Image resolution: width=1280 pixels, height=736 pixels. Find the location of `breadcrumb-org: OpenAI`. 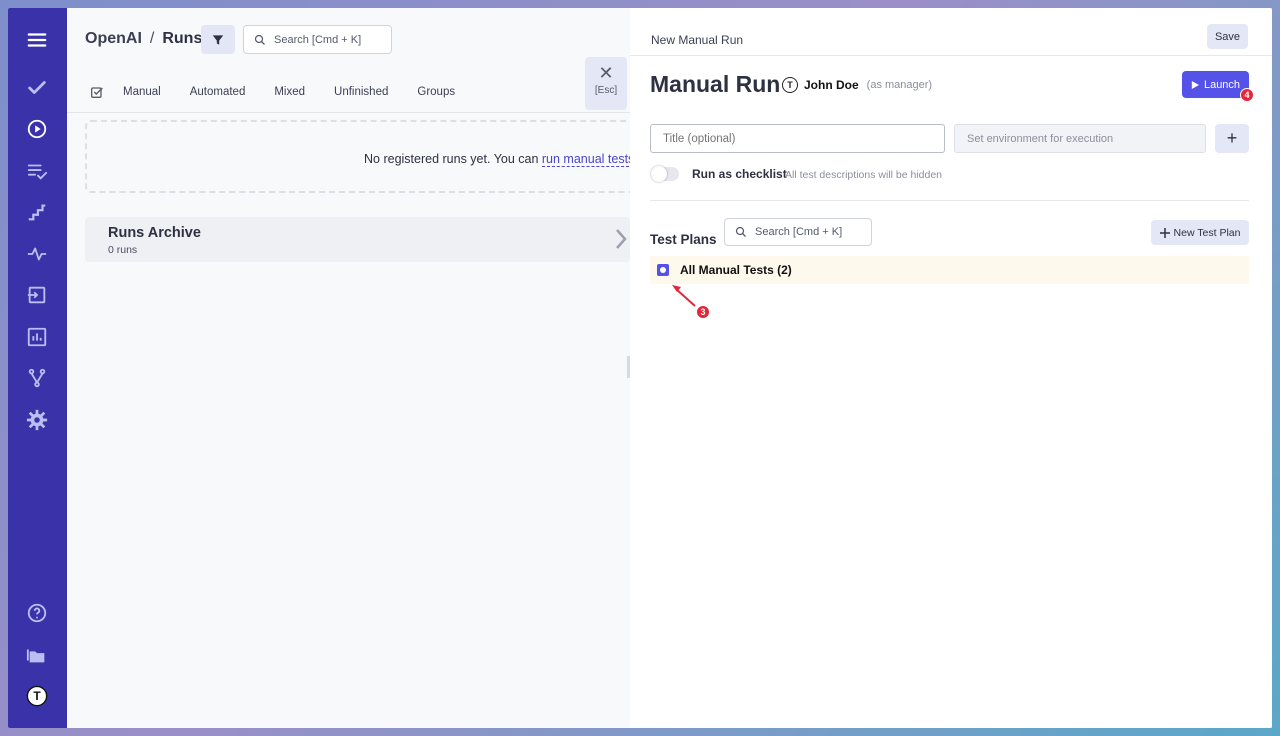

breadcrumb-org: OpenAI is located at coordinates (113, 39).